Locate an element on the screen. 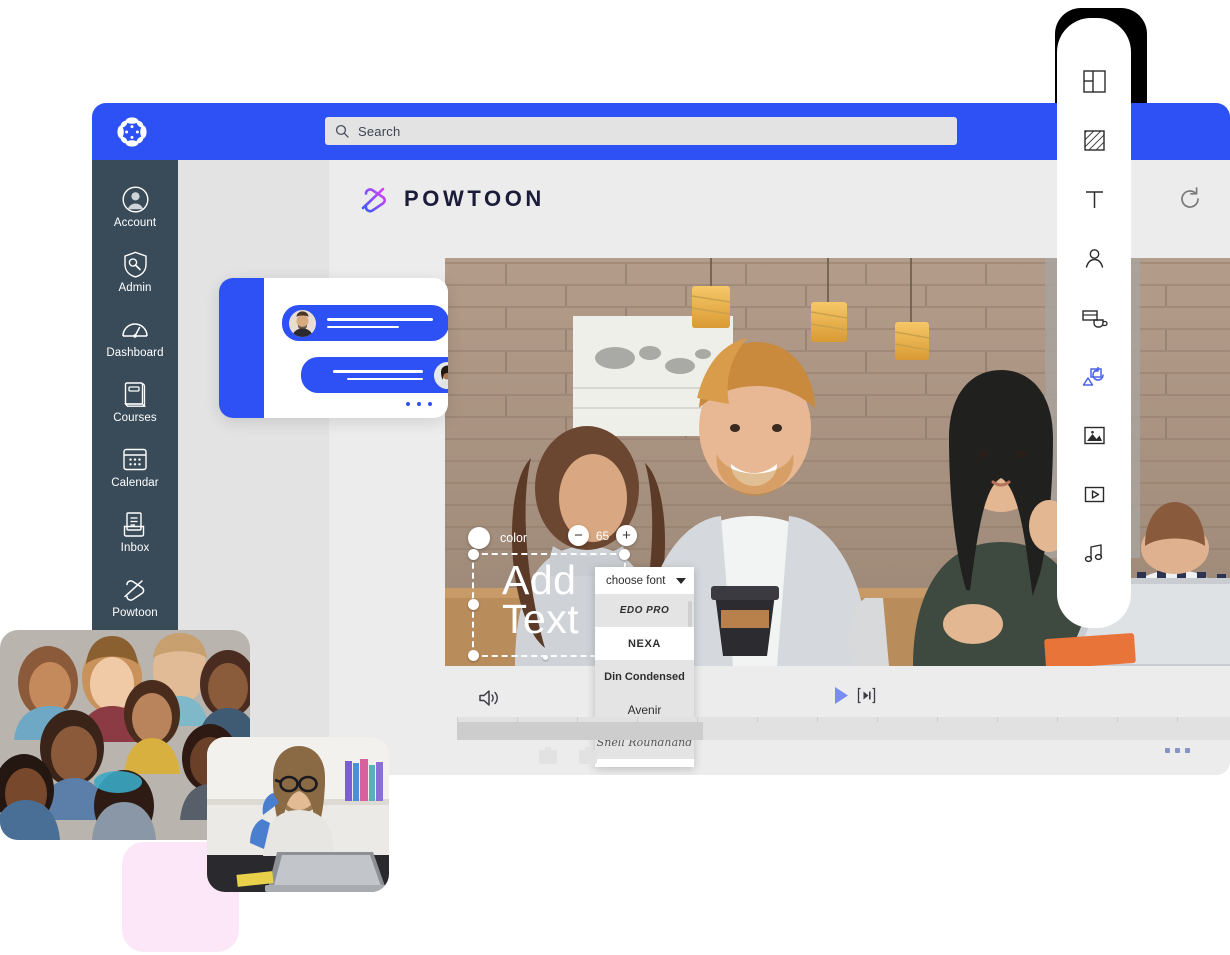  resize-handle-bottom-left is located at coordinates (473, 655).